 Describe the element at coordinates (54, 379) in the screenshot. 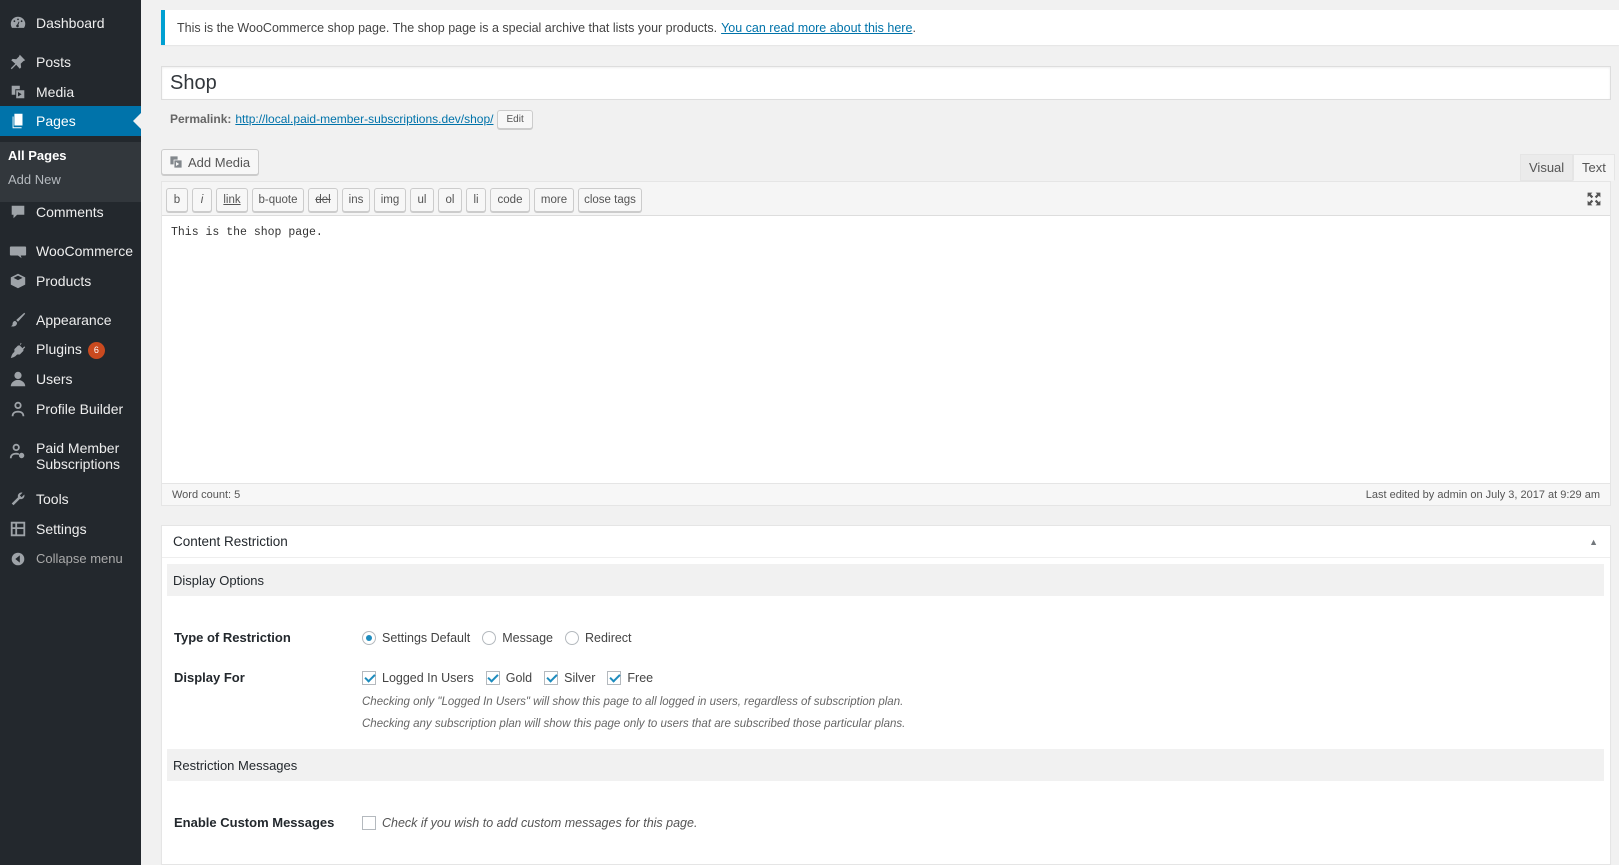

I see `sidebar-item-label: Users` at that location.